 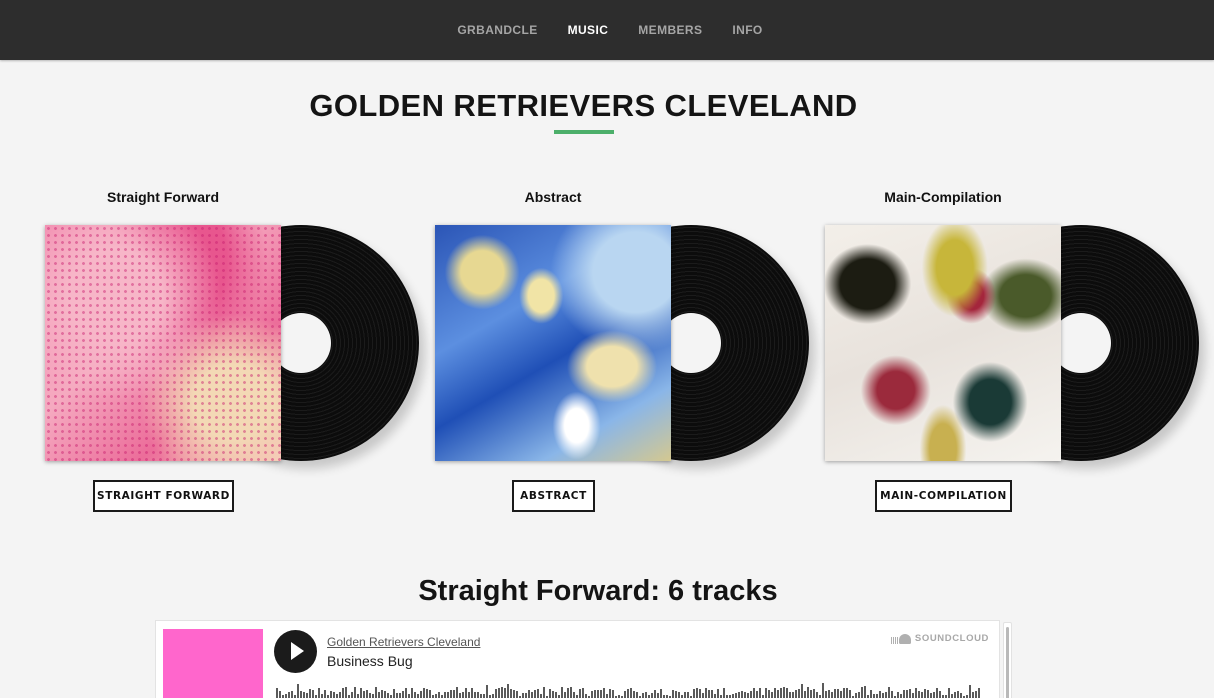 I want to click on waveform, so click(x=628, y=689).